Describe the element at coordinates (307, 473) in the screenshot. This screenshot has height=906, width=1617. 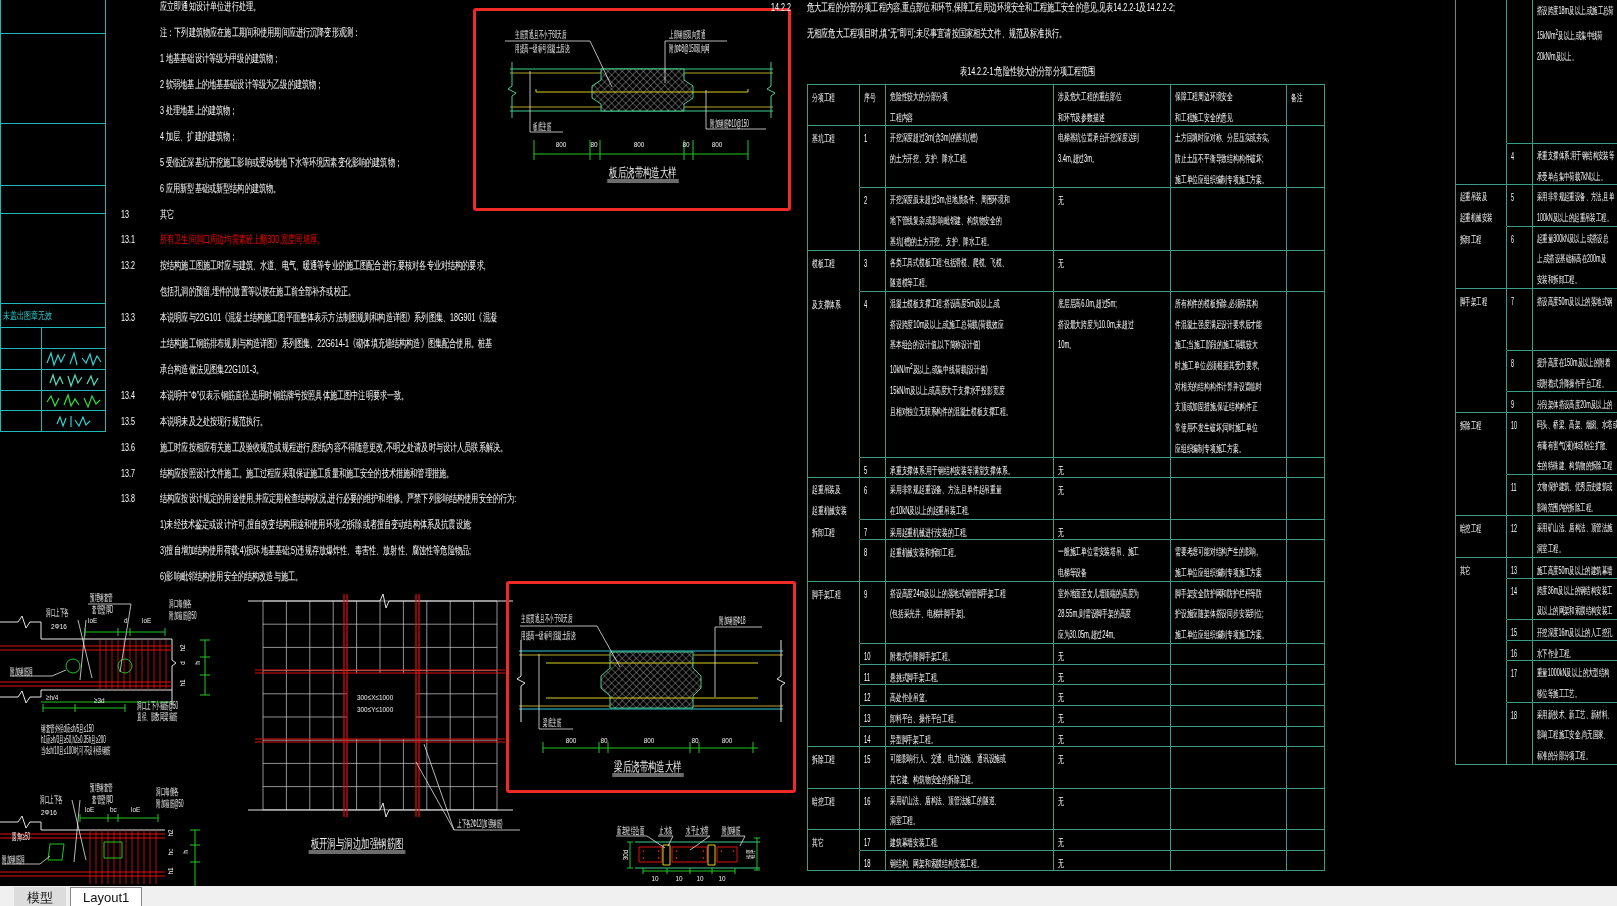
I see `note-text: 结构应按照设计文件施工。施工过程应采取保证施工质量和施工安全的技术措施和管理措施。` at that location.